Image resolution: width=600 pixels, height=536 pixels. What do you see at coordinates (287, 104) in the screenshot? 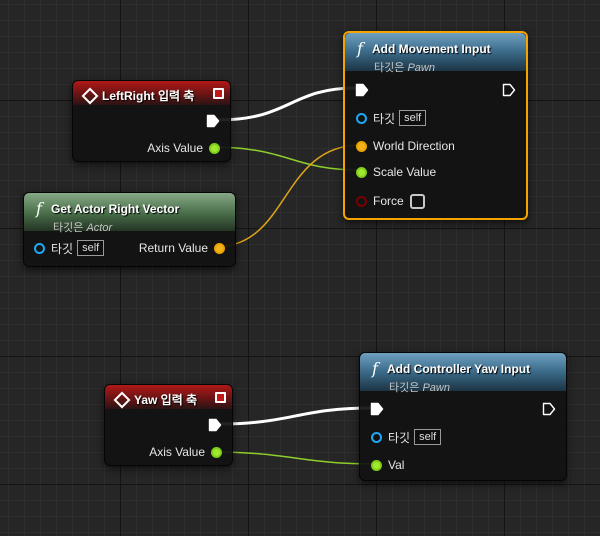
I see `exec-wire-leftright-to-add-movement` at bounding box center [287, 104].